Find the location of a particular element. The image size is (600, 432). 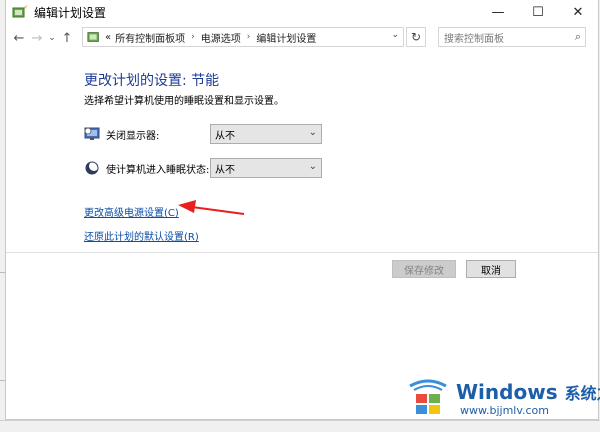

sleep-select: 从不 ⌄ is located at coordinates (266, 168).